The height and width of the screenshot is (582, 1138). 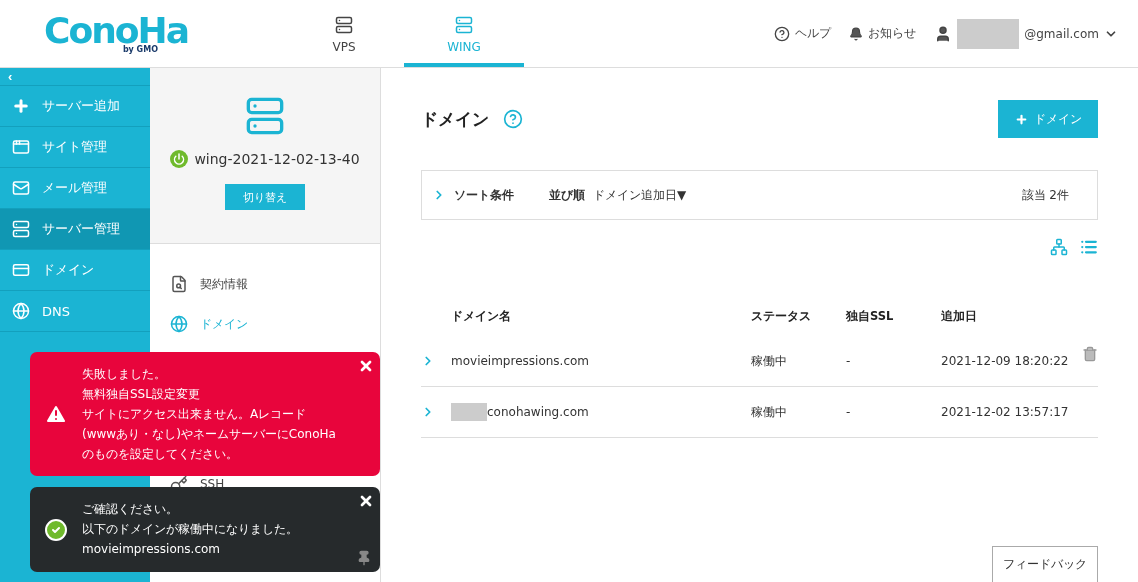 I want to click on close-button, so click(x=366, y=501).